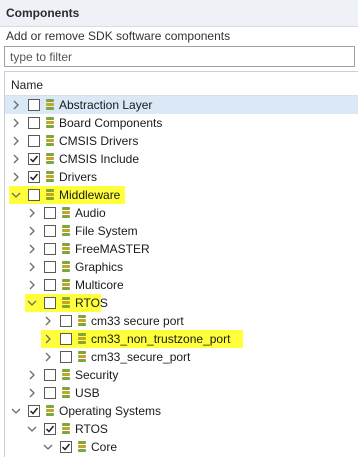  What do you see at coordinates (181, 141) in the screenshot?
I see `tree-row: CMSIS Drivers` at bounding box center [181, 141].